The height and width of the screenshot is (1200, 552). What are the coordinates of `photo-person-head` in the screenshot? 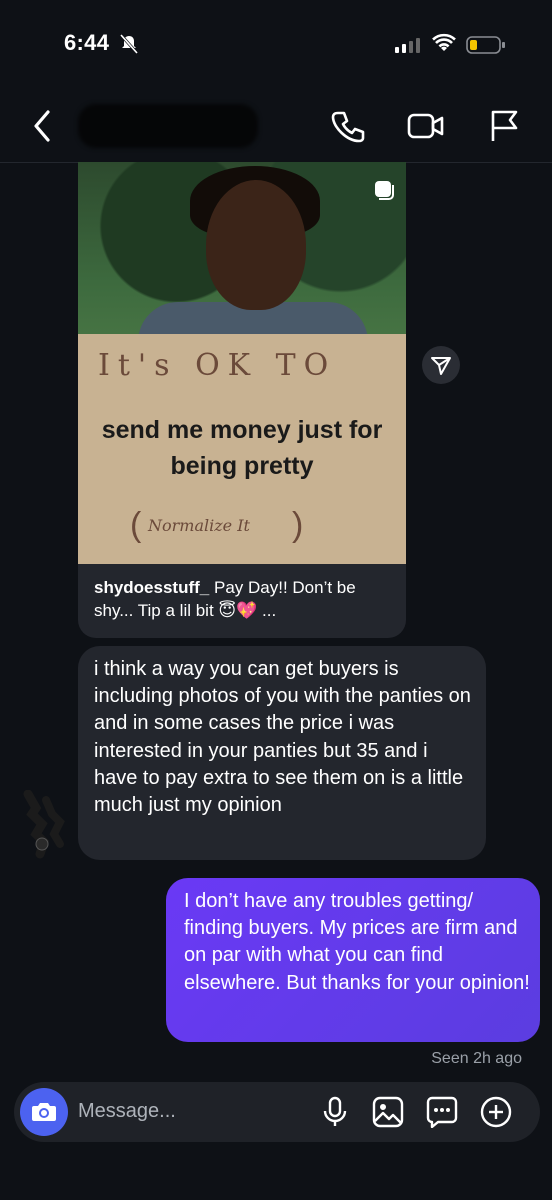 It's located at (256, 245).